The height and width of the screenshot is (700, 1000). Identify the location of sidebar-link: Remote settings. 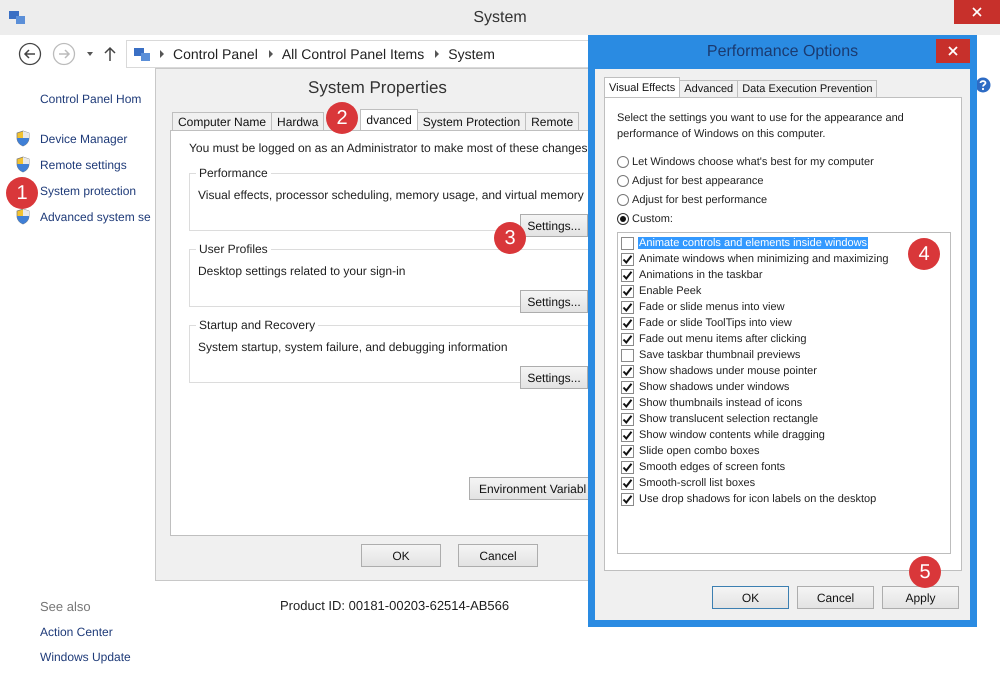
(83, 165).